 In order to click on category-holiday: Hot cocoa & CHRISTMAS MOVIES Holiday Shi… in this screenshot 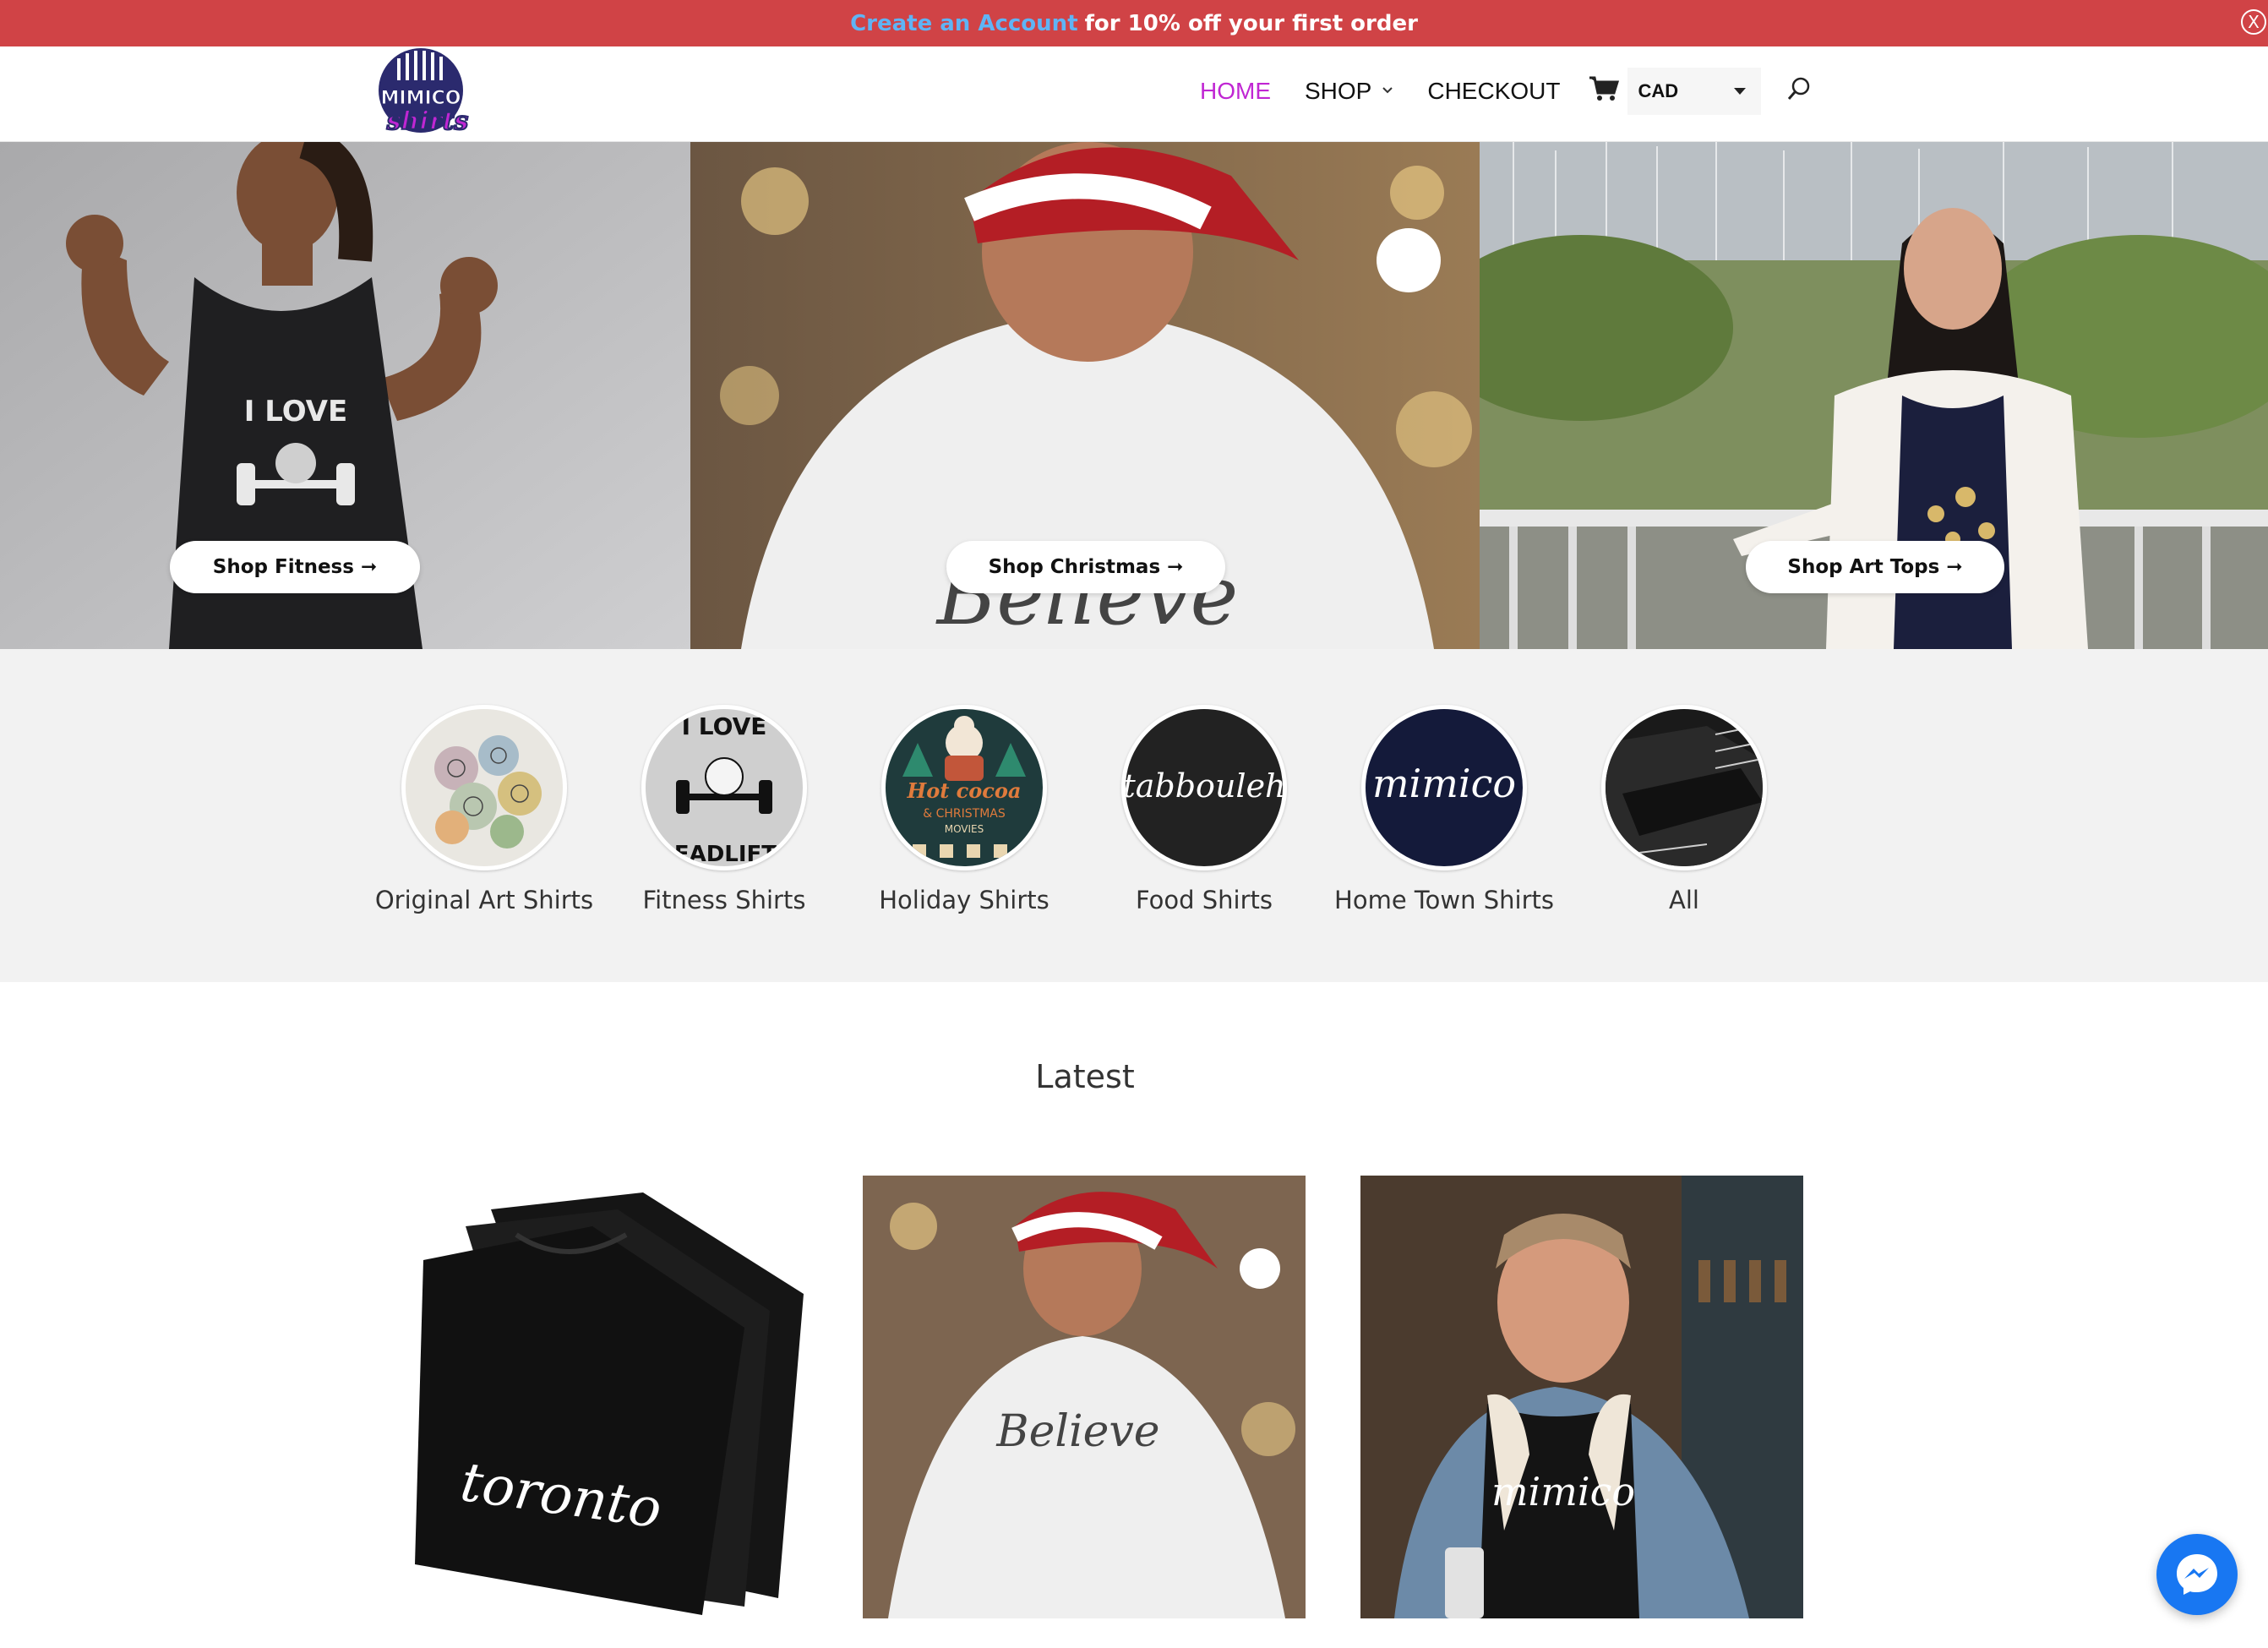, I will do `click(964, 809)`.